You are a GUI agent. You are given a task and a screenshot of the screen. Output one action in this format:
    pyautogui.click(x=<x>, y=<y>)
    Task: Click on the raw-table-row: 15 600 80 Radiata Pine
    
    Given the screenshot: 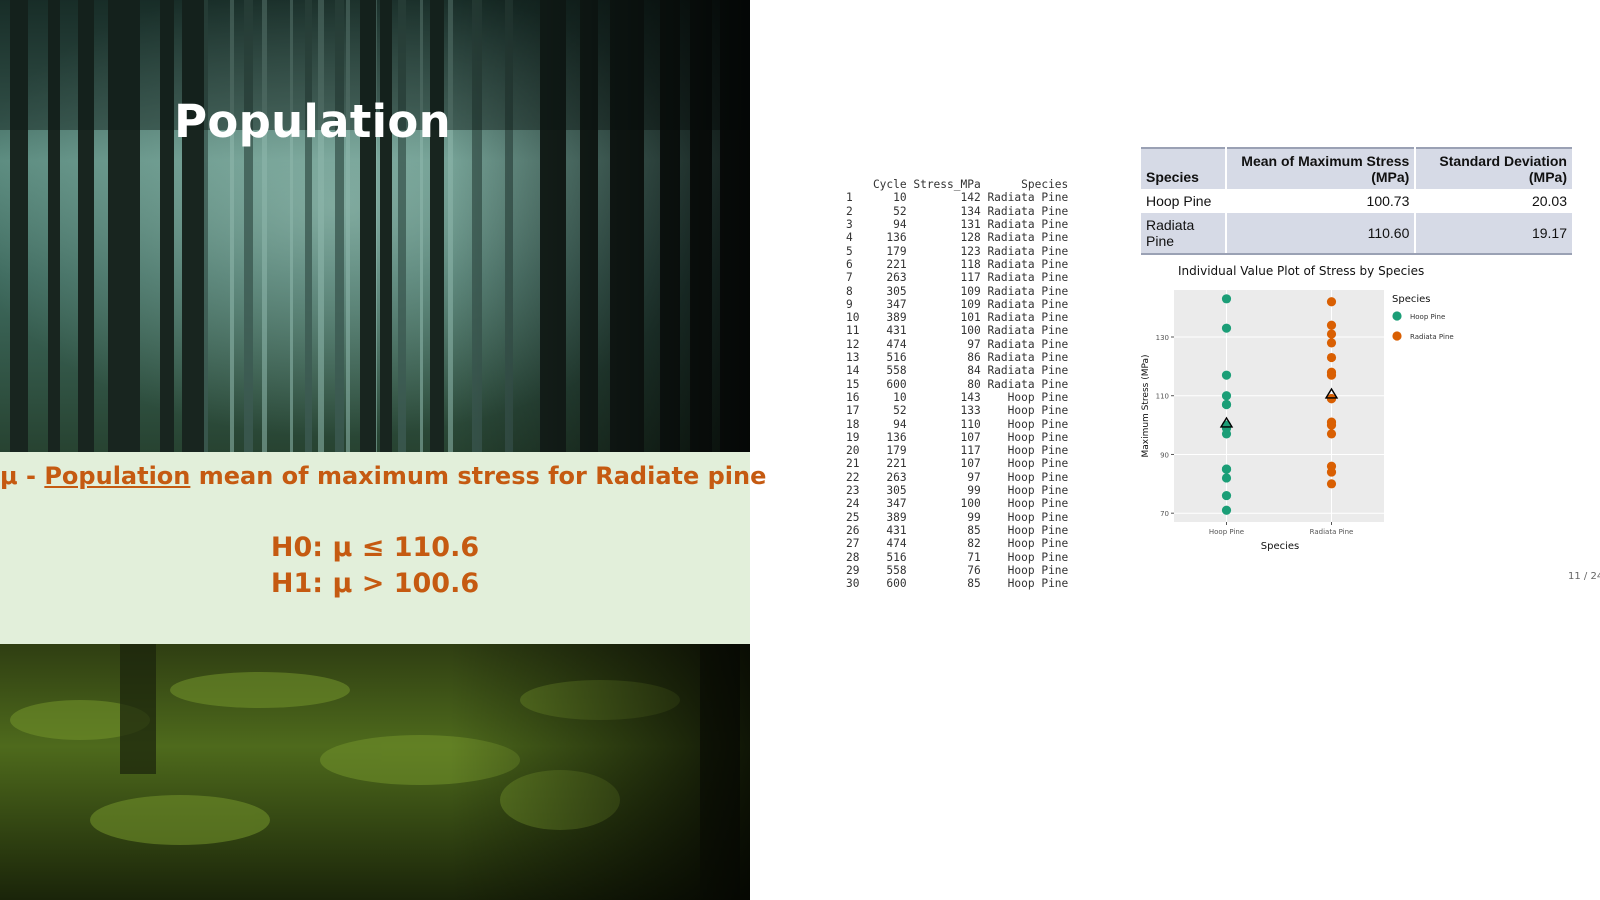 What is the action you would take?
    pyautogui.click(x=957, y=384)
    